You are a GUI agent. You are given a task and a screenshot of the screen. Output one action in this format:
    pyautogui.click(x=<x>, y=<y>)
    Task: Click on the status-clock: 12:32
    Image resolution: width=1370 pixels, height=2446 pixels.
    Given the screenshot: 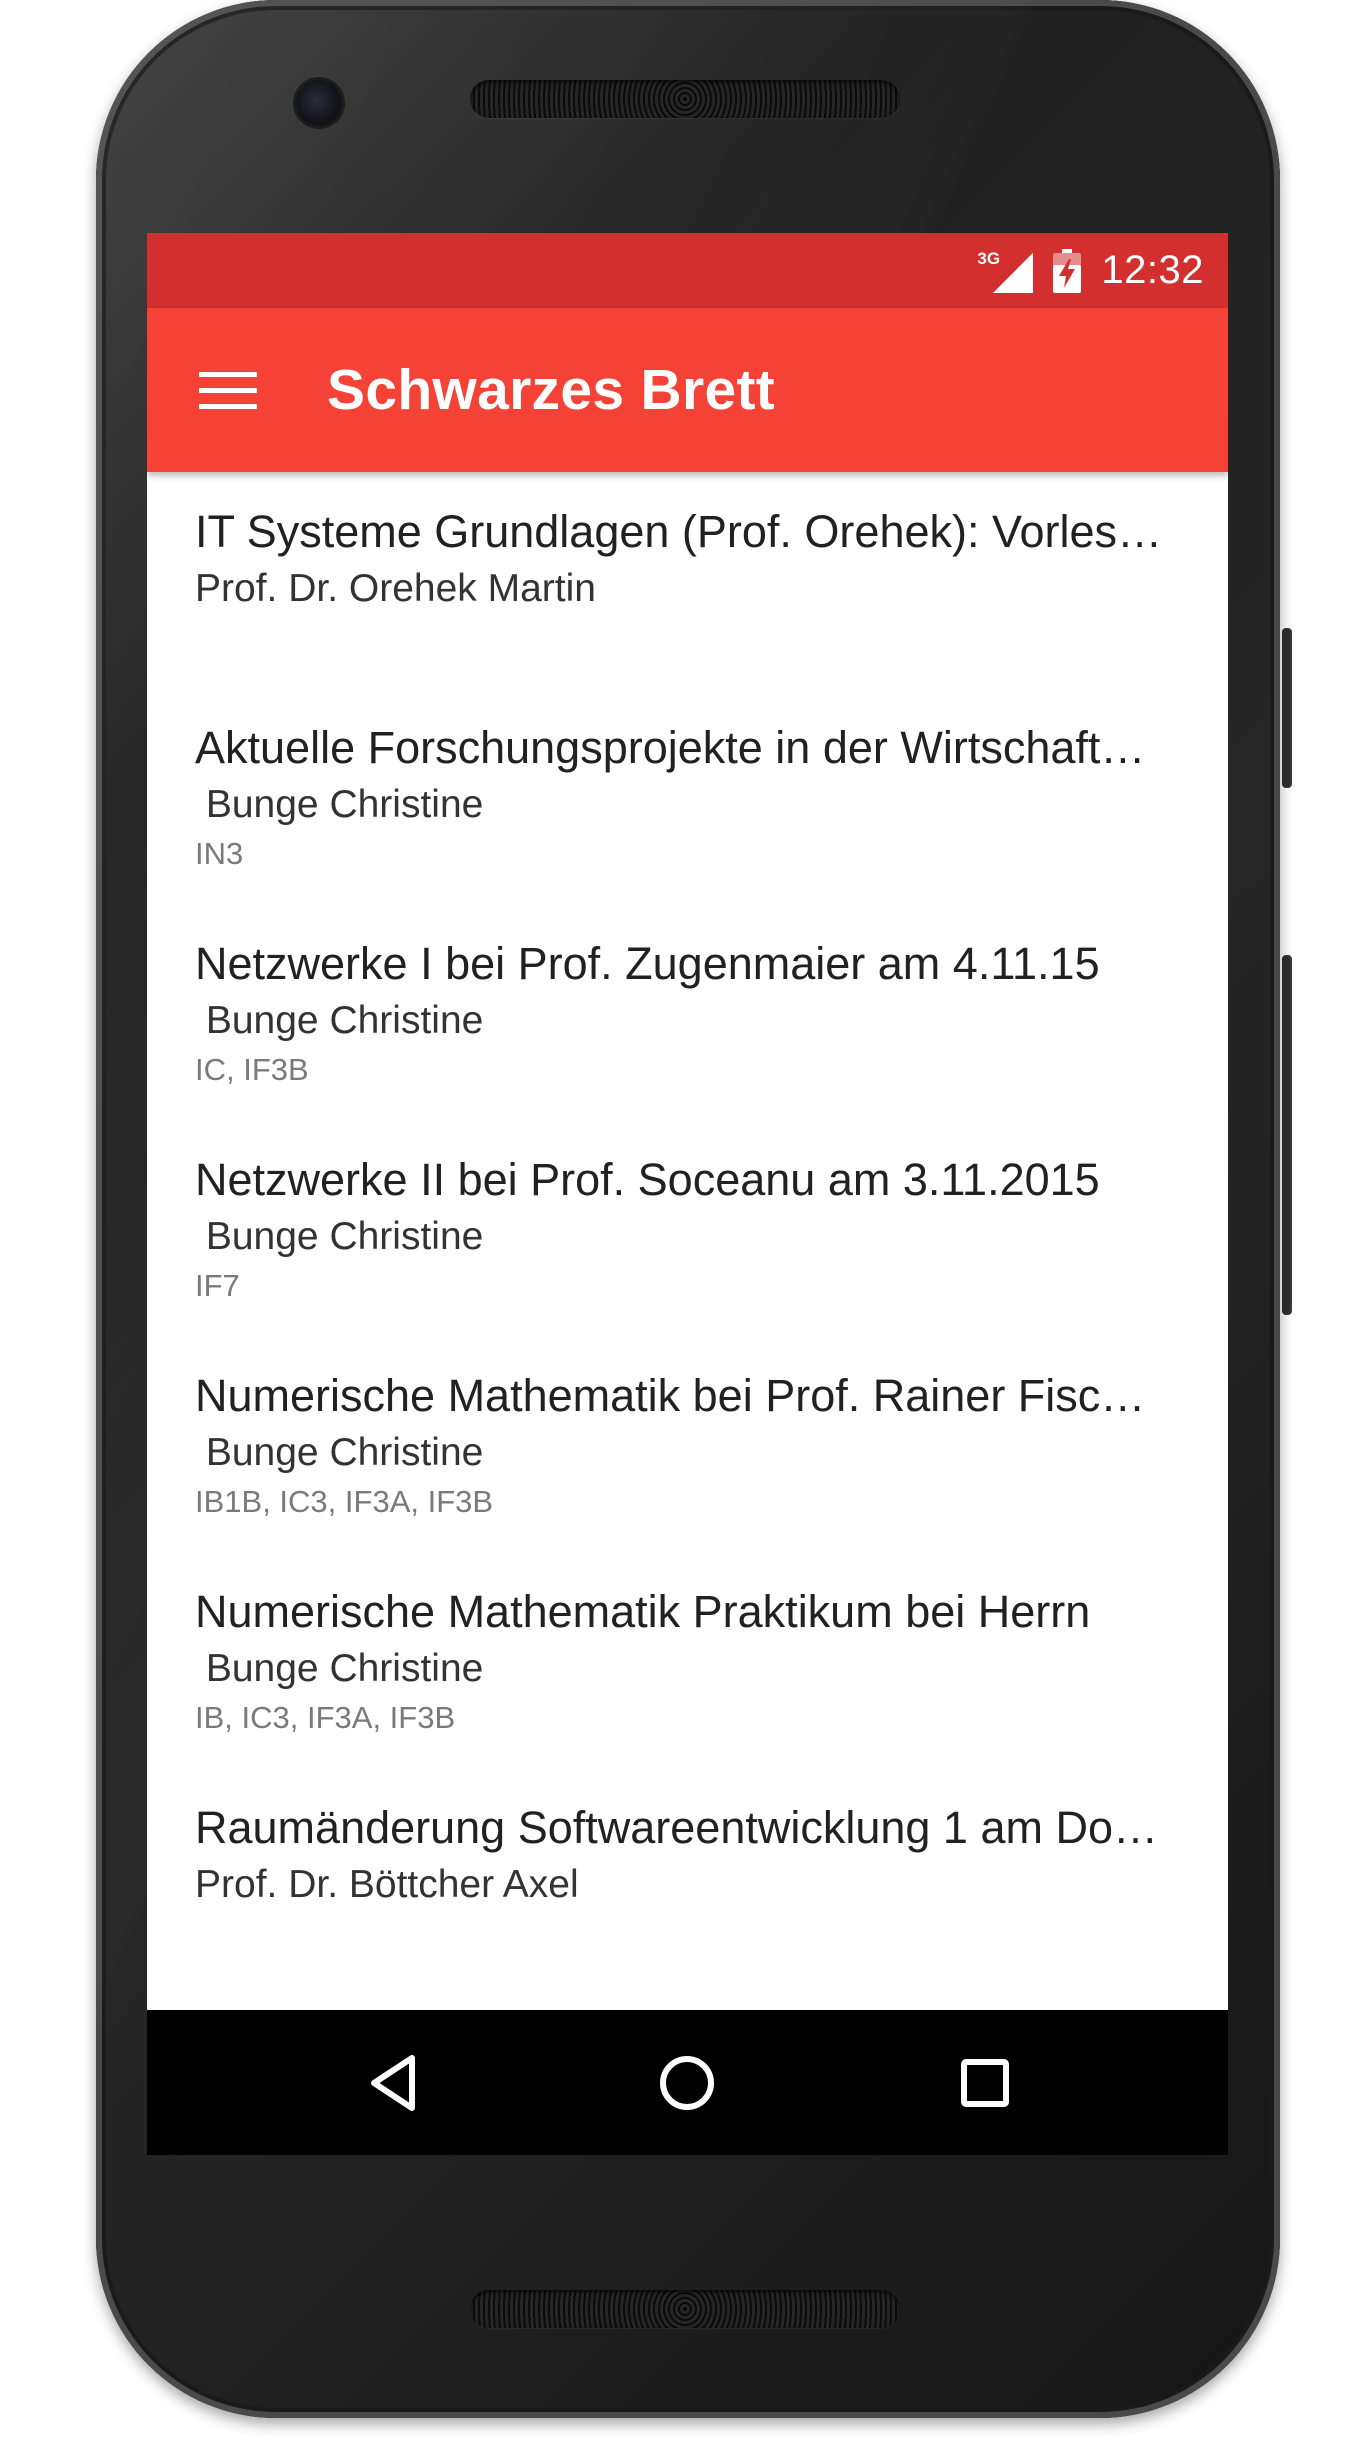 What is the action you would take?
    pyautogui.click(x=1152, y=270)
    